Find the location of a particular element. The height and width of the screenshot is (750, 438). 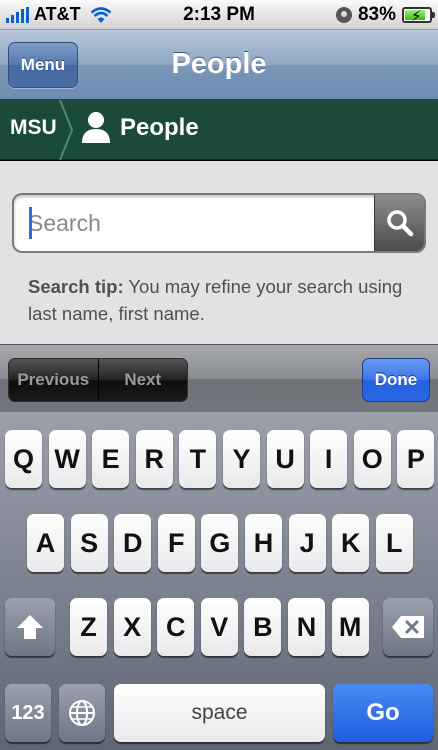

page-title: People is located at coordinates (219, 64).